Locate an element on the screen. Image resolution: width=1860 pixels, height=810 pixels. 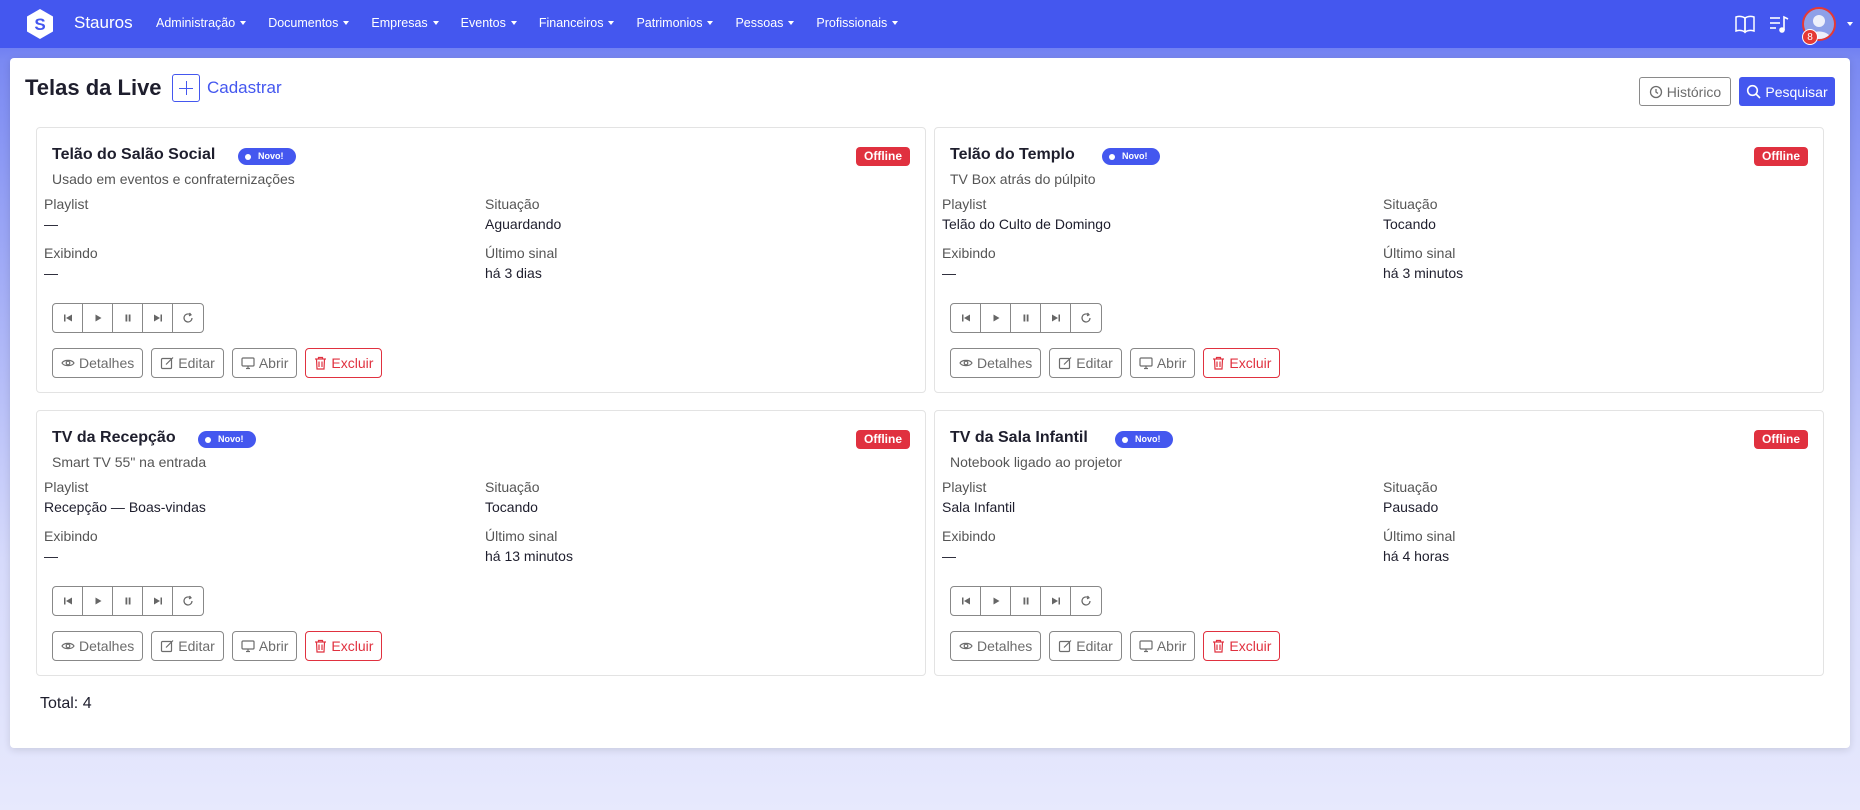
ultimo-sinal-label: Último sinal is located at coordinates (521, 253).